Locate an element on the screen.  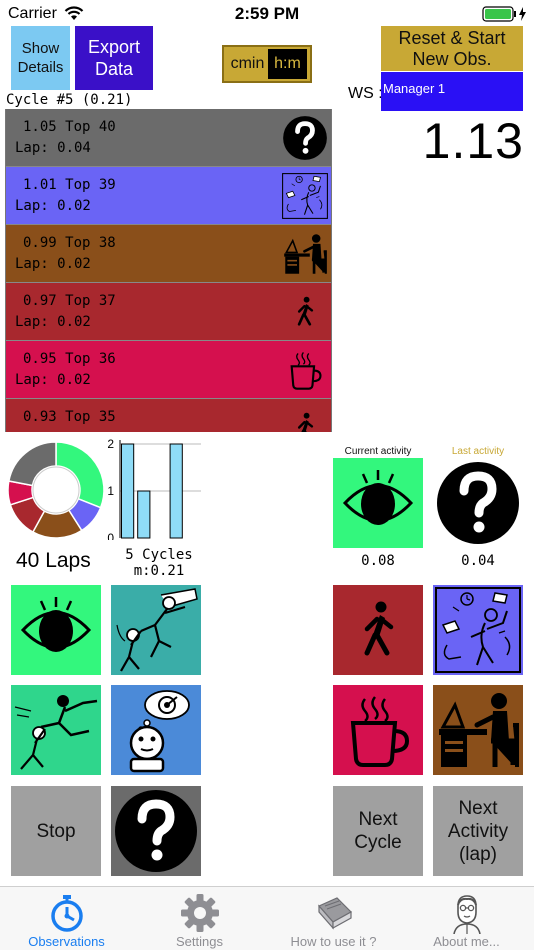
laps-count: 40 Laps is located at coordinates (53, 560).